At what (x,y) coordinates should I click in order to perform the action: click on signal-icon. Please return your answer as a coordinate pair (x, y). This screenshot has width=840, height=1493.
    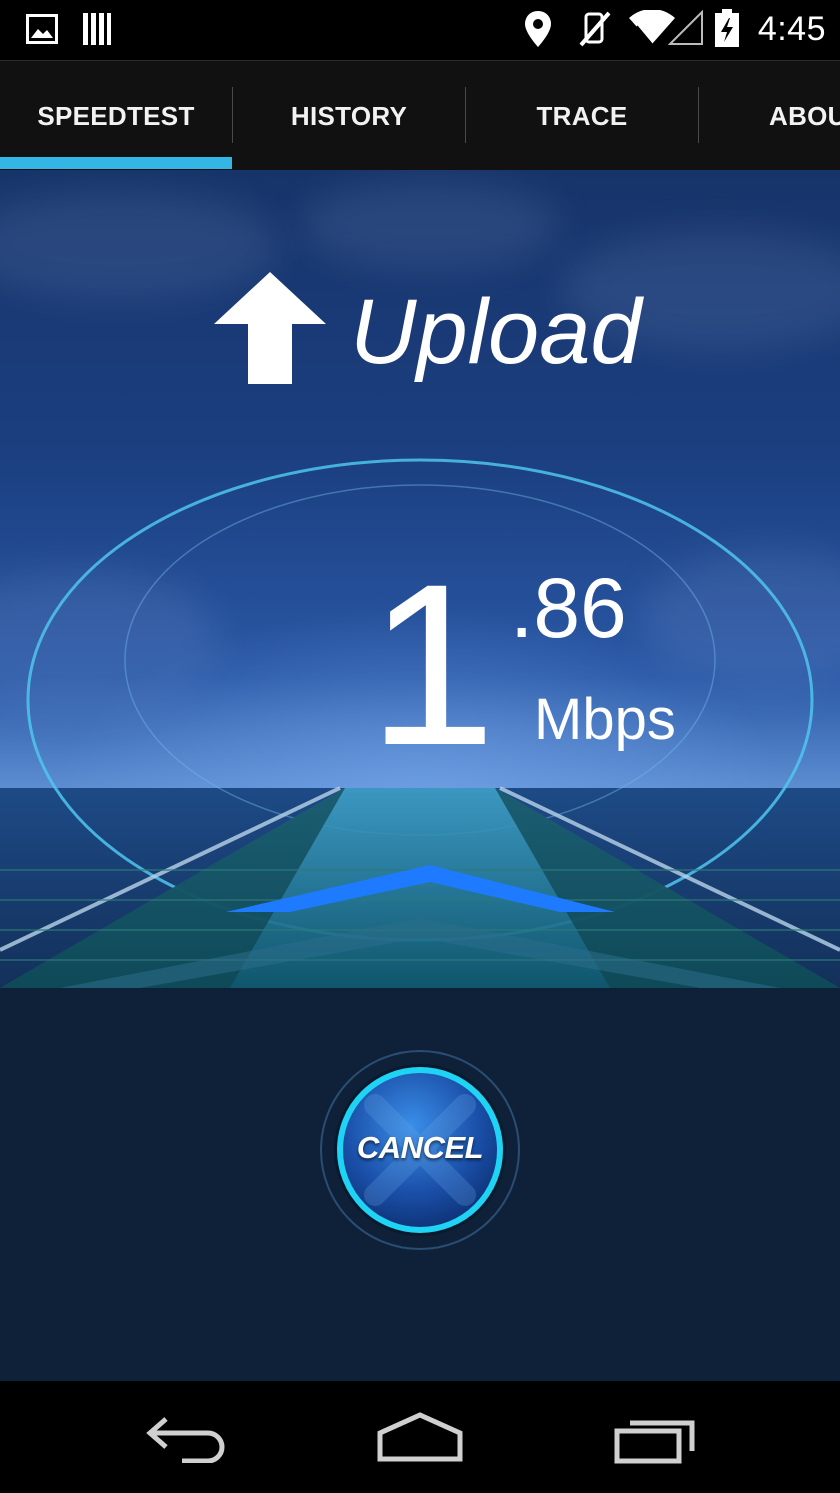
    Looking at the image, I should click on (685, 30).